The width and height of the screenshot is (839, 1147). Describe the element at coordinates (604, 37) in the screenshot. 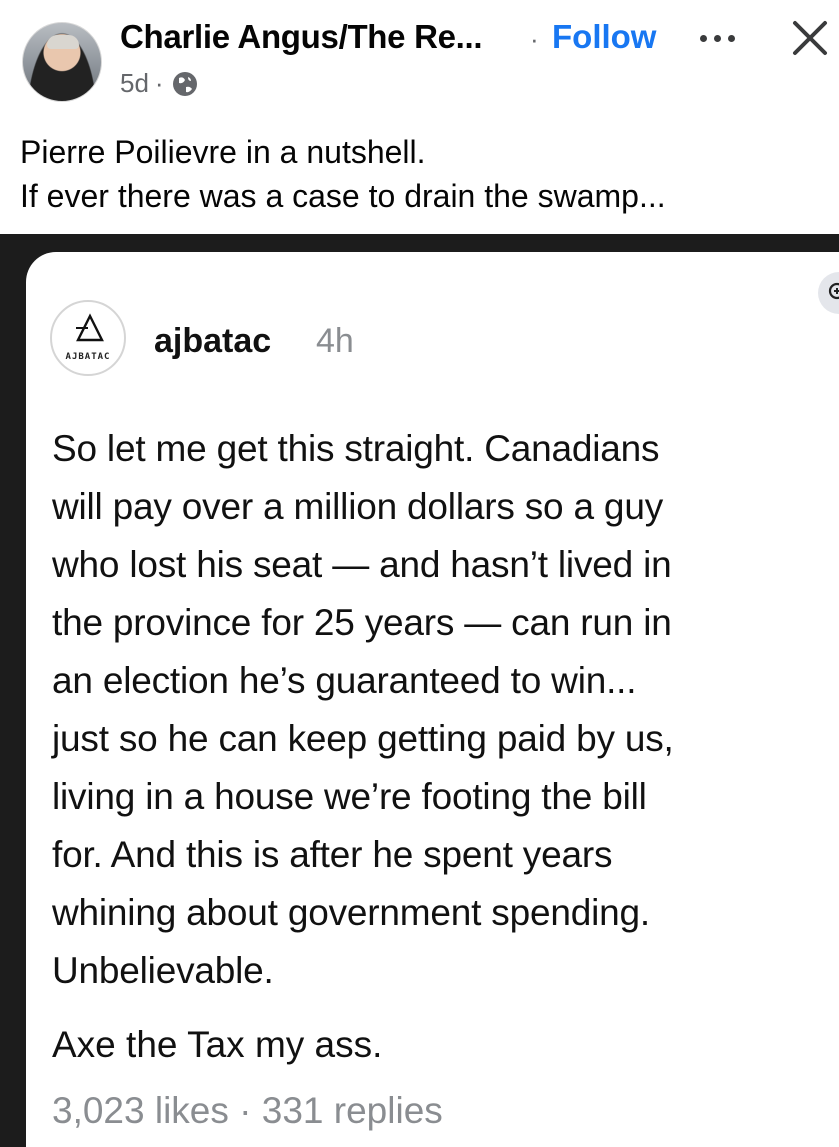

I see `follow-button: Follow` at that location.